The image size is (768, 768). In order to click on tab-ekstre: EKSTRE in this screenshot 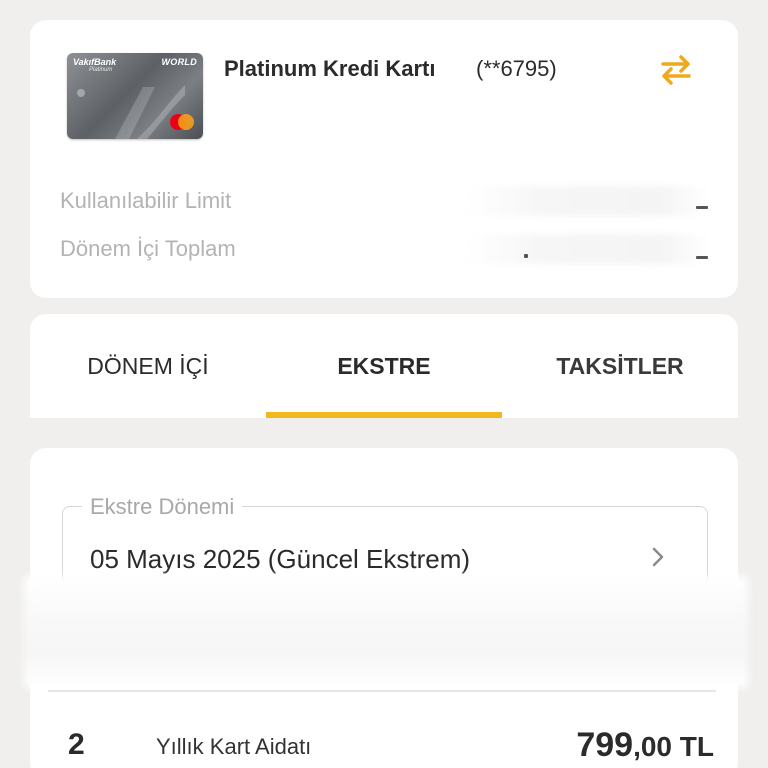, I will do `click(384, 366)`.